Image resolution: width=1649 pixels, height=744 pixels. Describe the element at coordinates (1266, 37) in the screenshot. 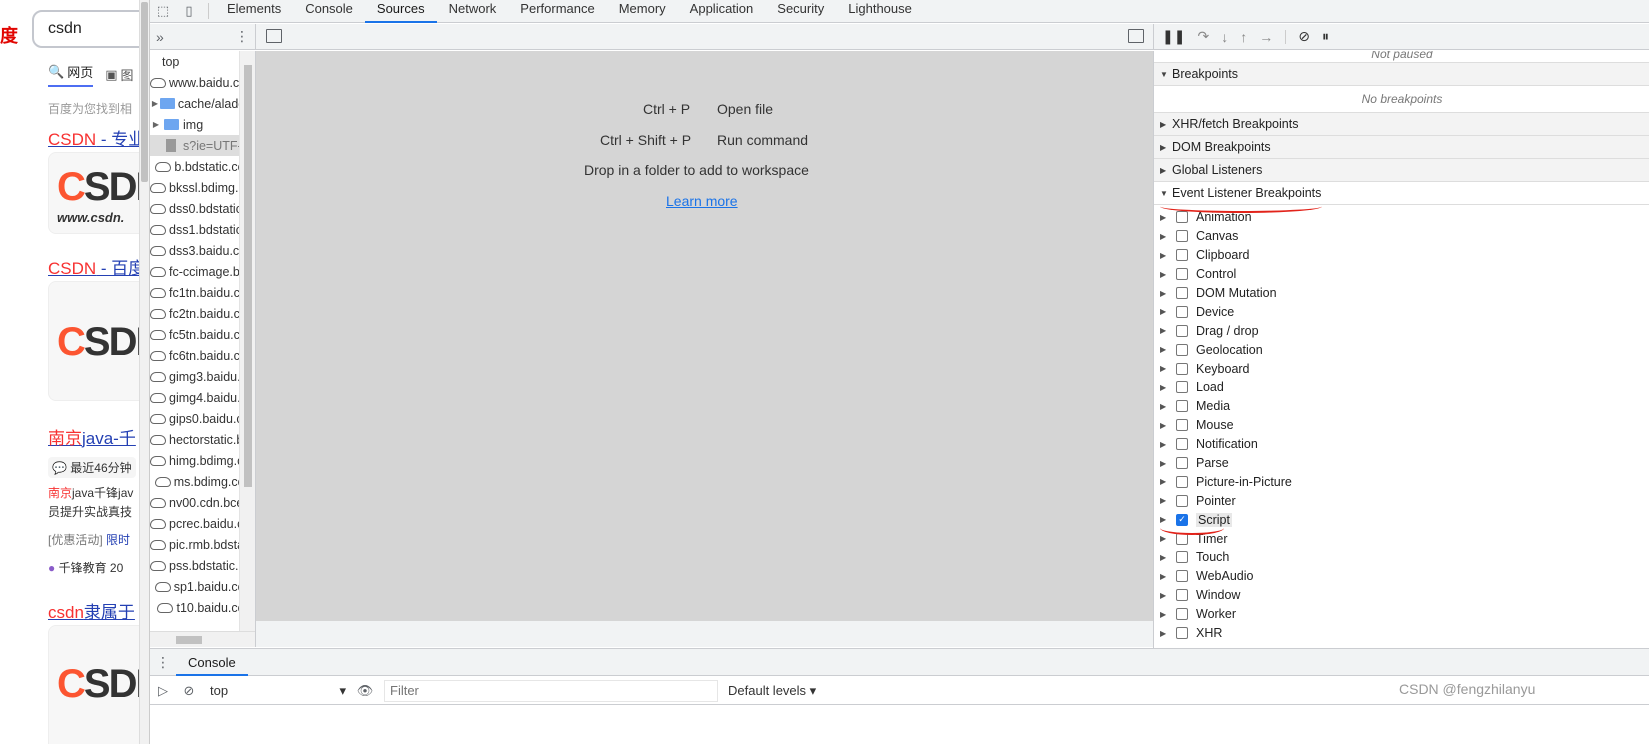

I see `step-icon: →` at that location.